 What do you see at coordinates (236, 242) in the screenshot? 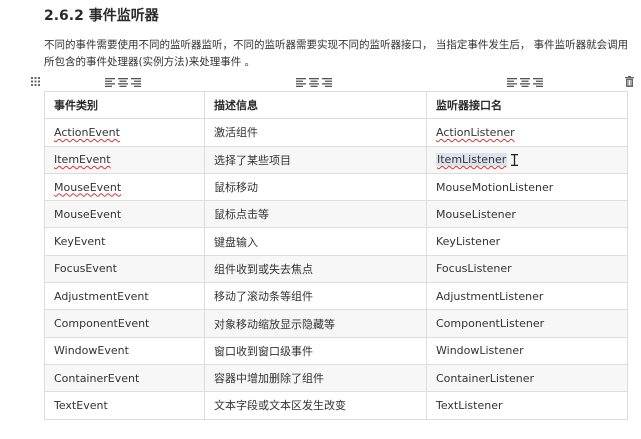
I see `description-text: 键盘输入` at bounding box center [236, 242].